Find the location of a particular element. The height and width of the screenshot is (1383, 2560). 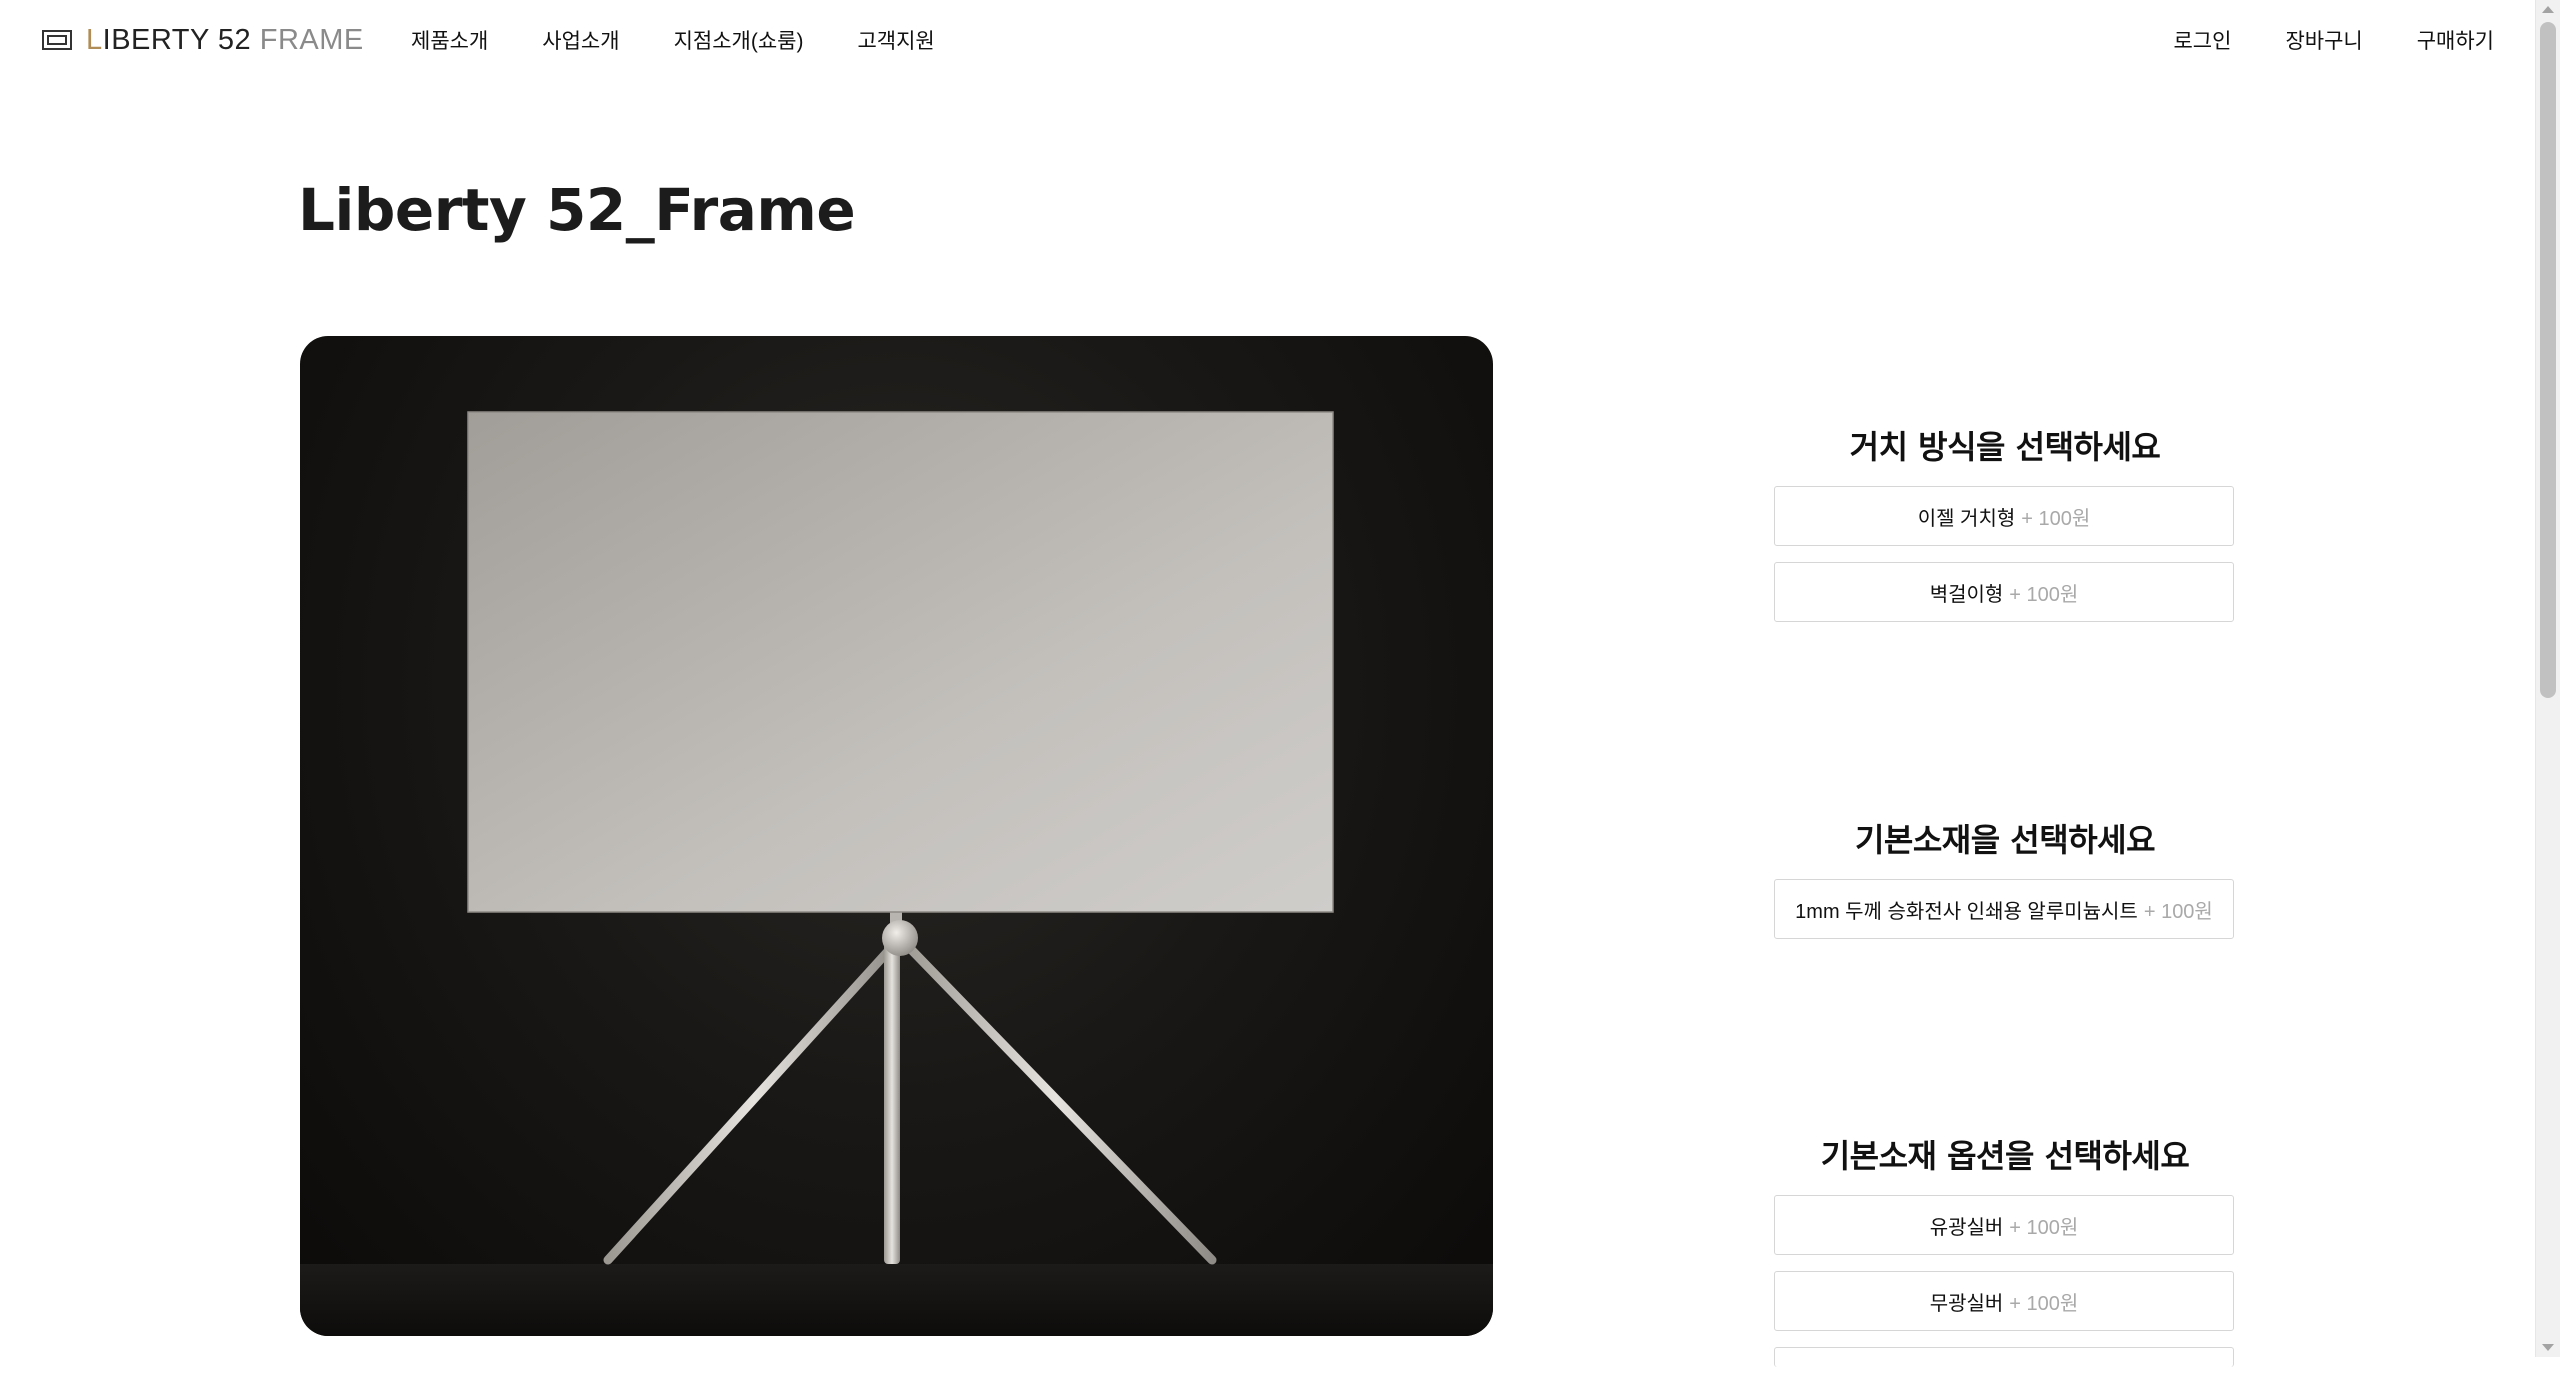

option-partial-next is located at coordinates (2004, 1357).